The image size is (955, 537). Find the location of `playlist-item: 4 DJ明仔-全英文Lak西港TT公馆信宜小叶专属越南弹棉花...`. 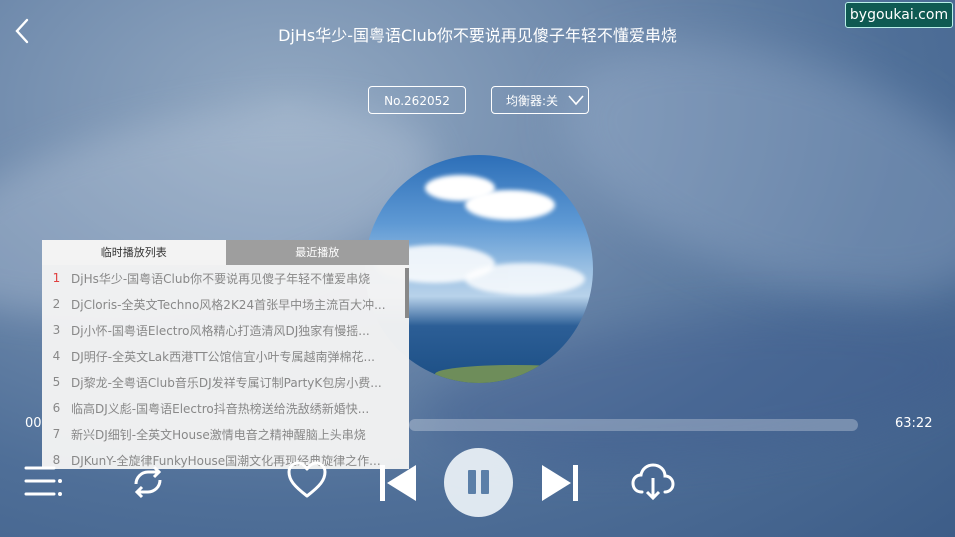

playlist-item: 4 DJ明仔-全英文Lak西港TT公馆信宜小叶专属越南弹棉花... is located at coordinates (225, 356).